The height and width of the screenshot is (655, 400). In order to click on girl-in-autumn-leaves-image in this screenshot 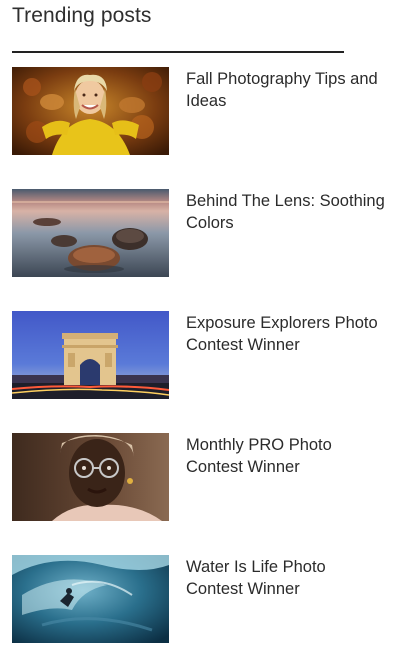, I will do `click(90, 111)`.